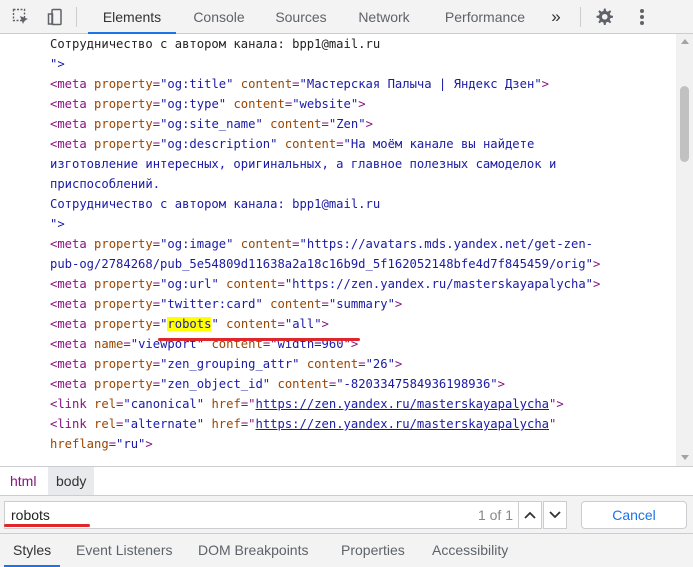 The width and height of the screenshot is (693, 567). What do you see at coordinates (485, 17) in the screenshot?
I see `tab-performance: Performance` at bounding box center [485, 17].